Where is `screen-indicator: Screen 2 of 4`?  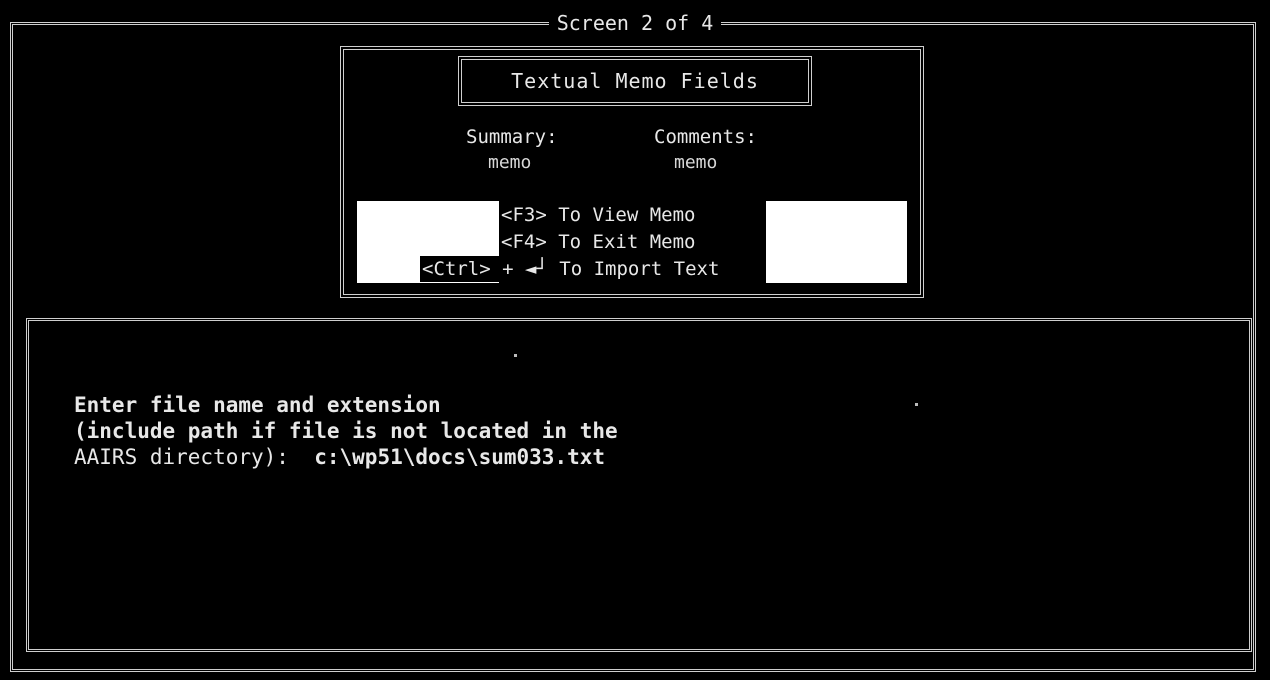 screen-indicator: Screen 2 of 4 is located at coordinates (635, 23).